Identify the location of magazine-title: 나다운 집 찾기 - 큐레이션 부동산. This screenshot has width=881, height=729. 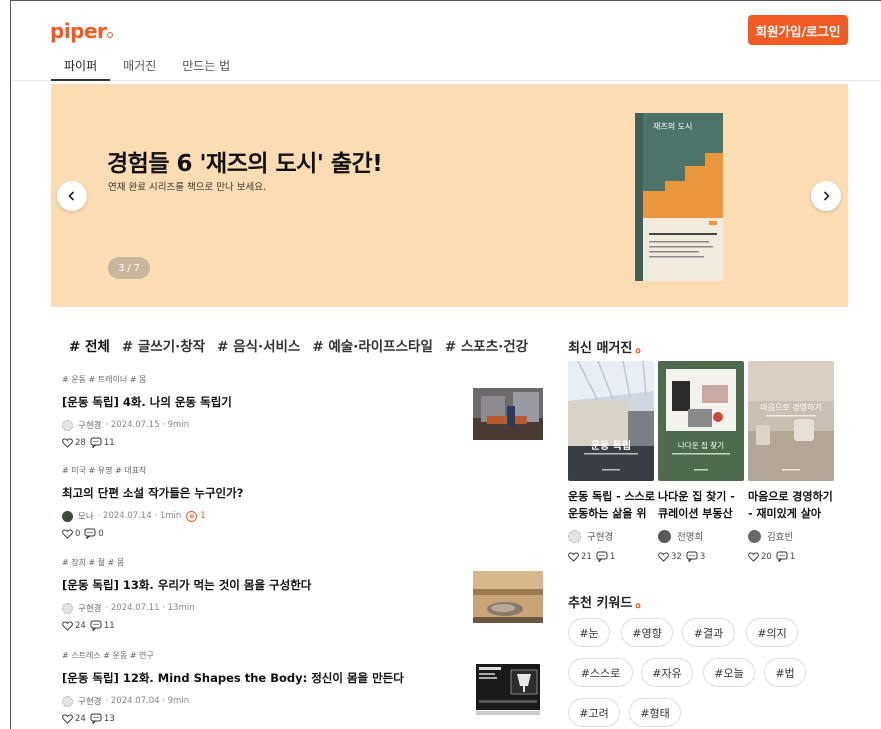
(703, 505).